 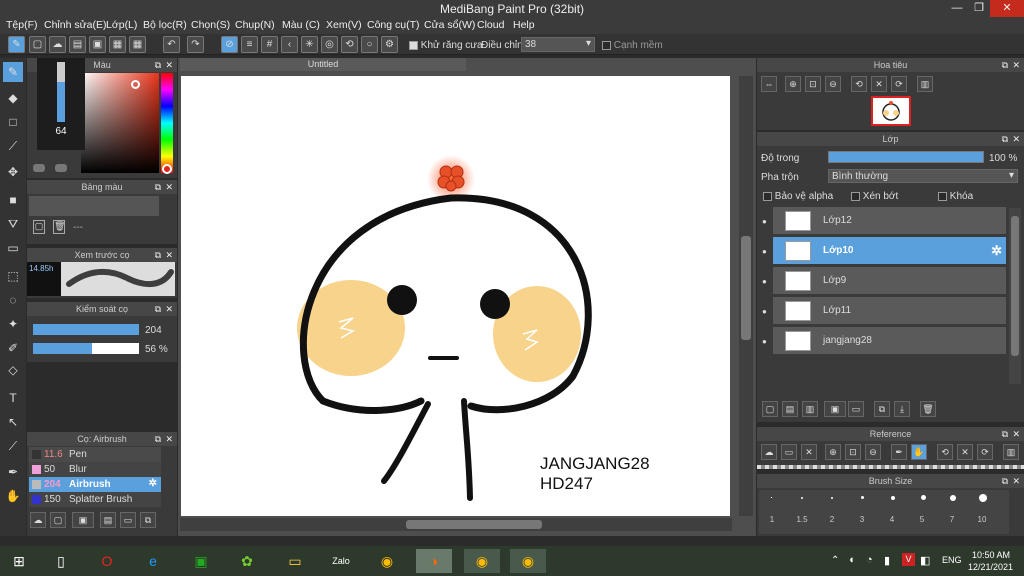 I want to click on visibility-icon: ●, so click(x=767, y=222).